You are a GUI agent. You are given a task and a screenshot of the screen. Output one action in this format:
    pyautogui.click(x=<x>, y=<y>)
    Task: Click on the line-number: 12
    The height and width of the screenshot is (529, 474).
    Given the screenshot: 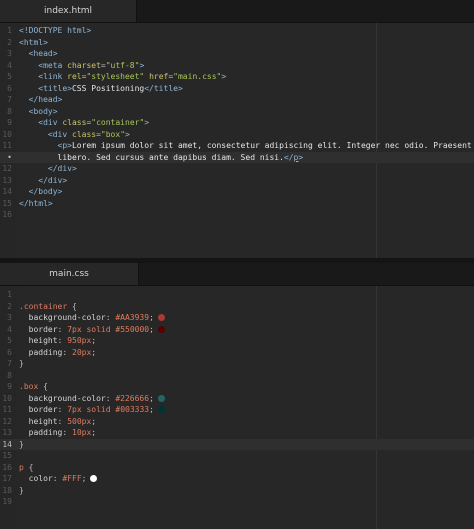 What is the action you would take?
    pyautogui.click(x=7, y=421)
    